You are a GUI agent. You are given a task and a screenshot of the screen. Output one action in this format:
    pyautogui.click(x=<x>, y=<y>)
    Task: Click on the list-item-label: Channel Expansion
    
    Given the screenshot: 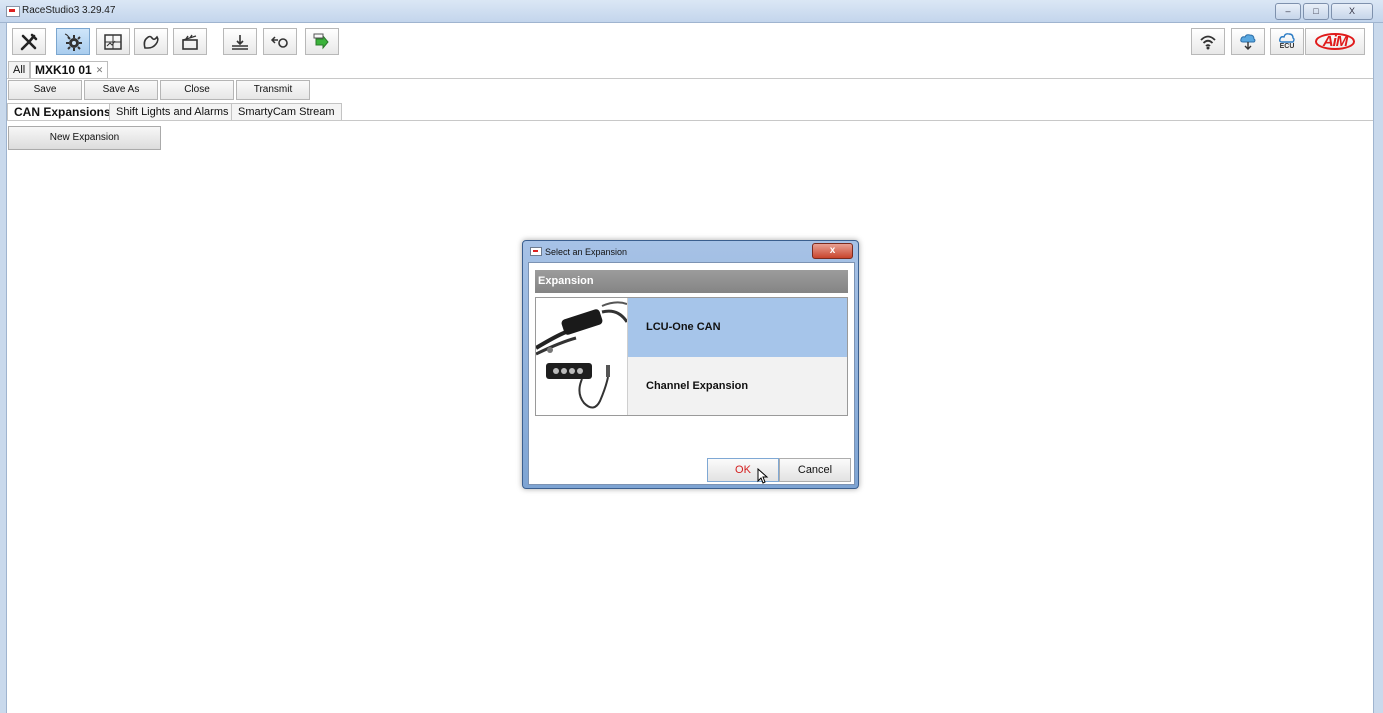 What is the action you would take?
    pyautogui.click(x=697, y=386)
    